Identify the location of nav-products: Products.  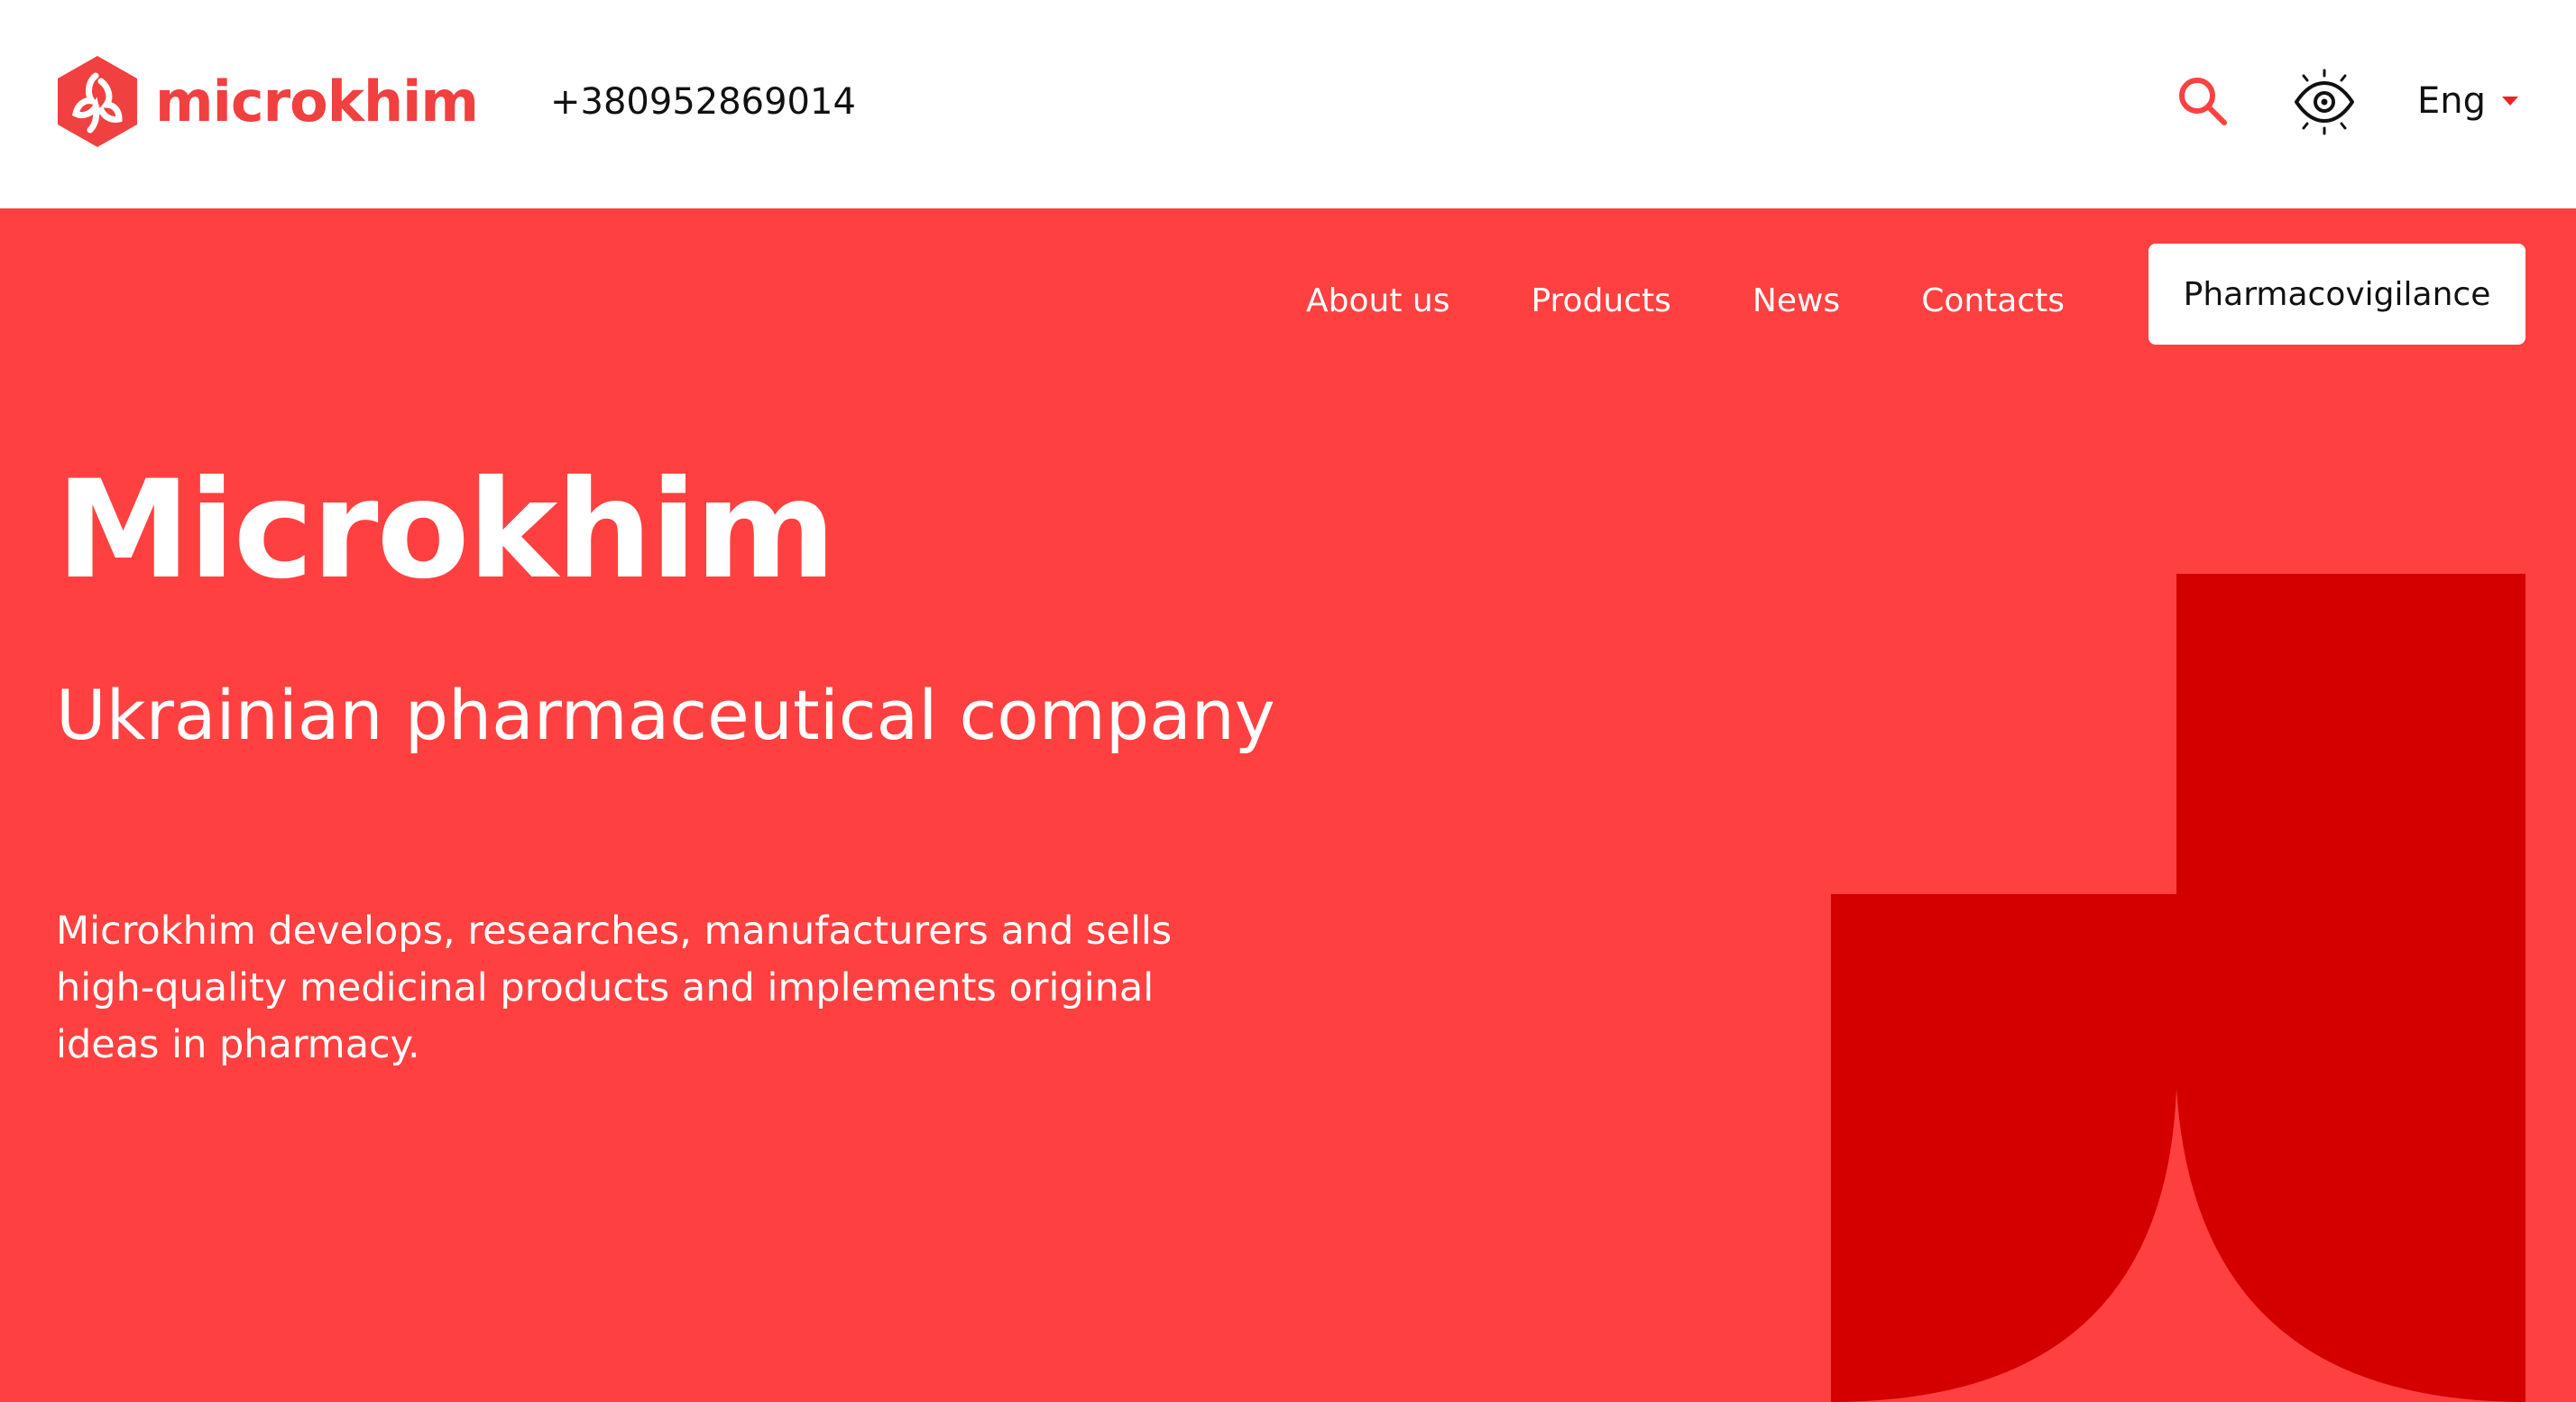
(1601, 300).